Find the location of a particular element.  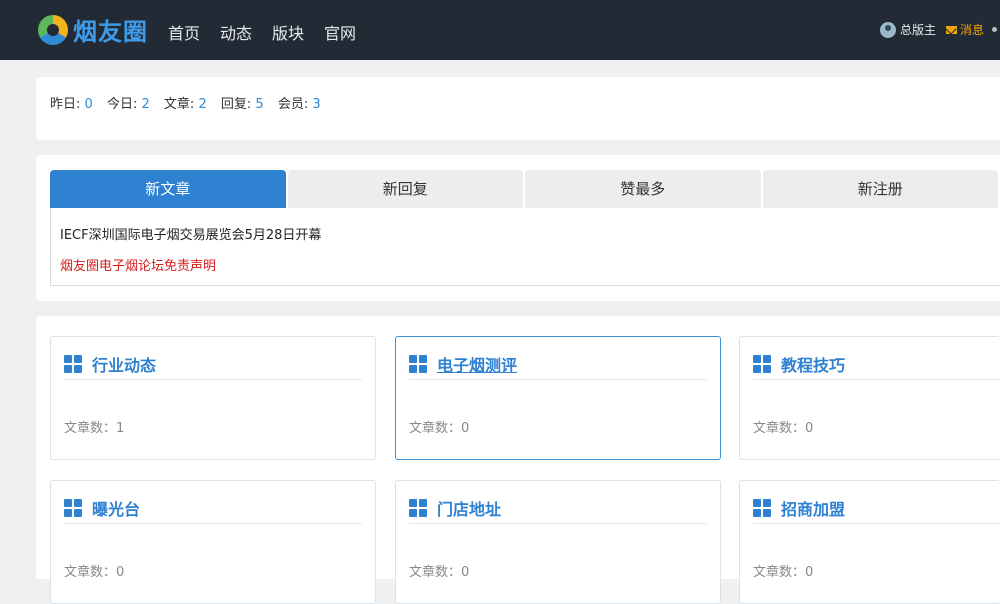

nav-activity: 动态 is located at coordinates (236, 32).